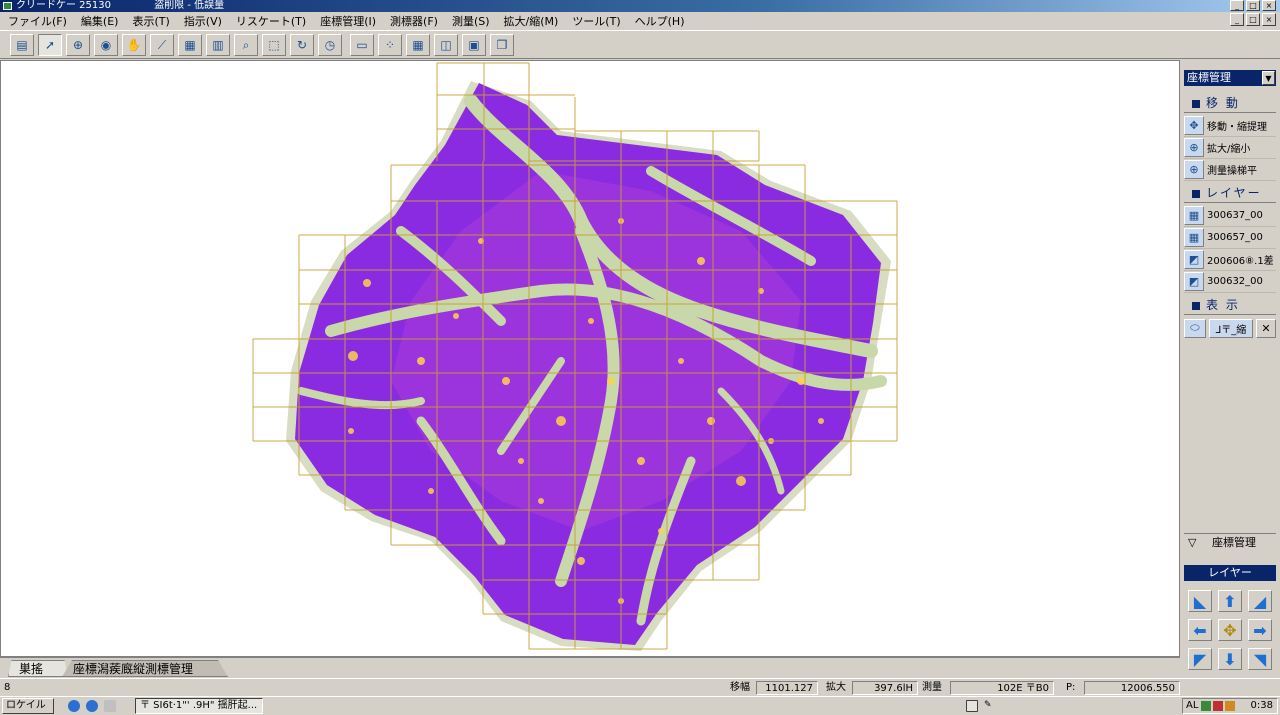 The image size is (1280, 715). I want to click on split-icon: ◫, so click(446, 45).